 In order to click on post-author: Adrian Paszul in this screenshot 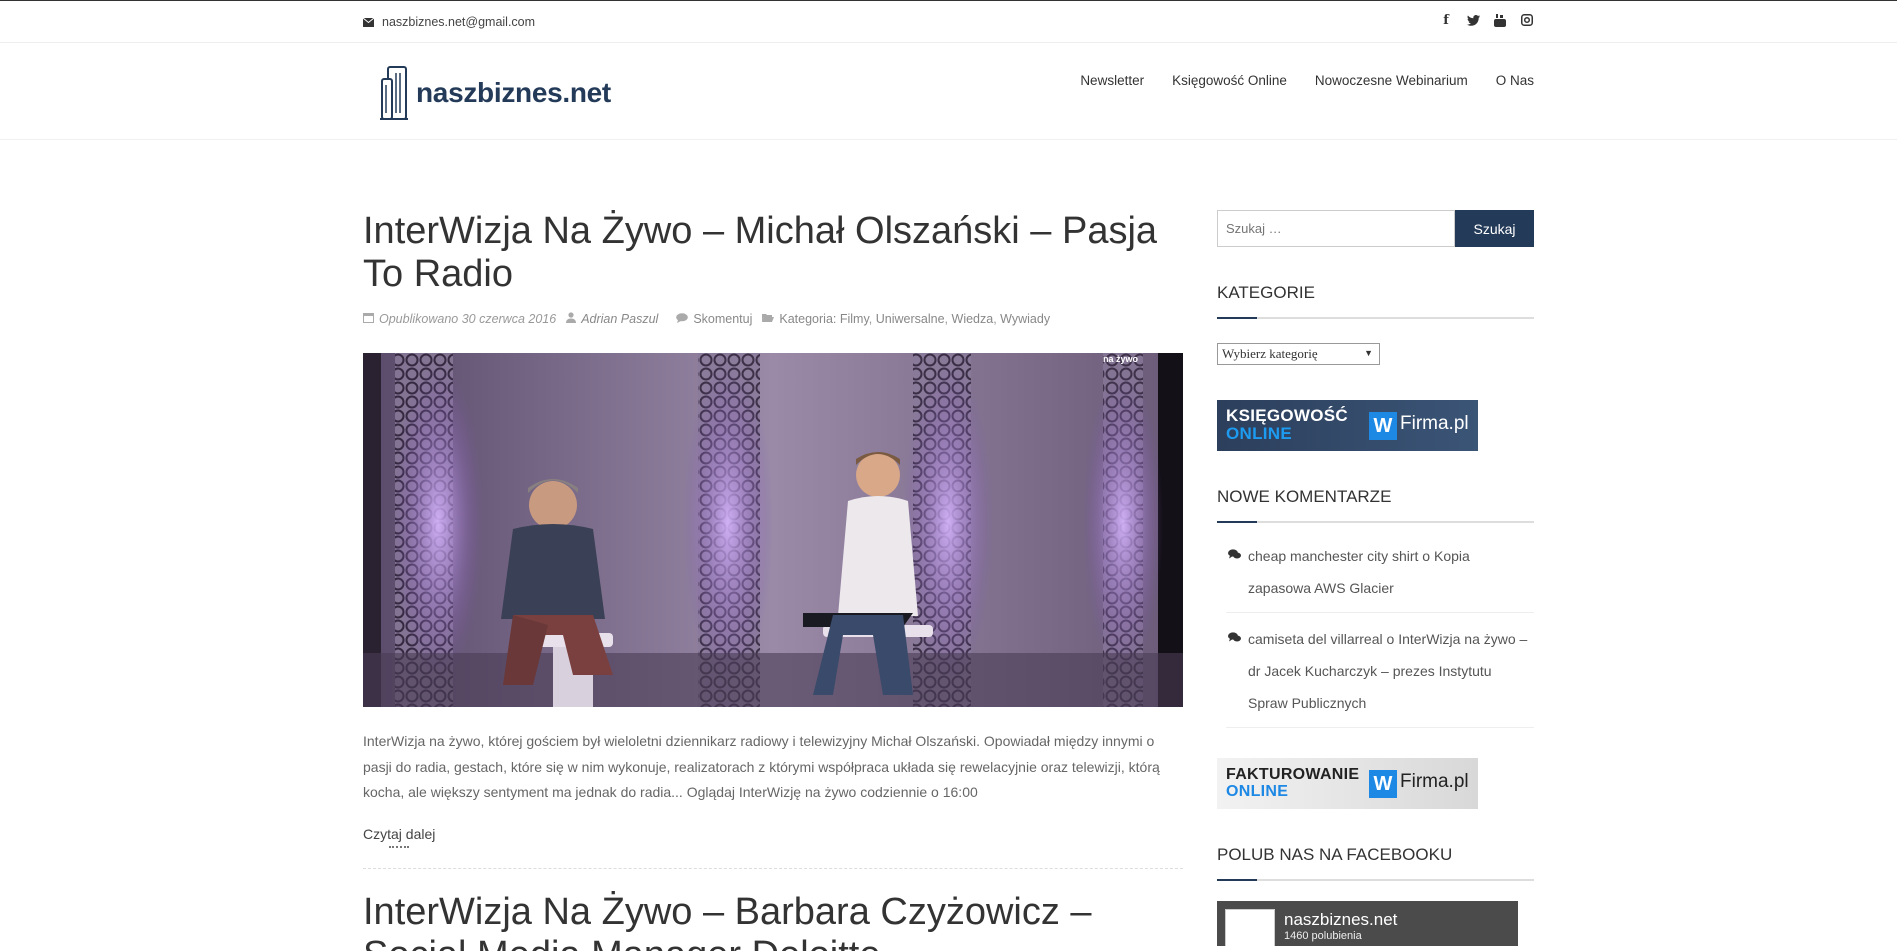, I will do `click(619, 319)`.